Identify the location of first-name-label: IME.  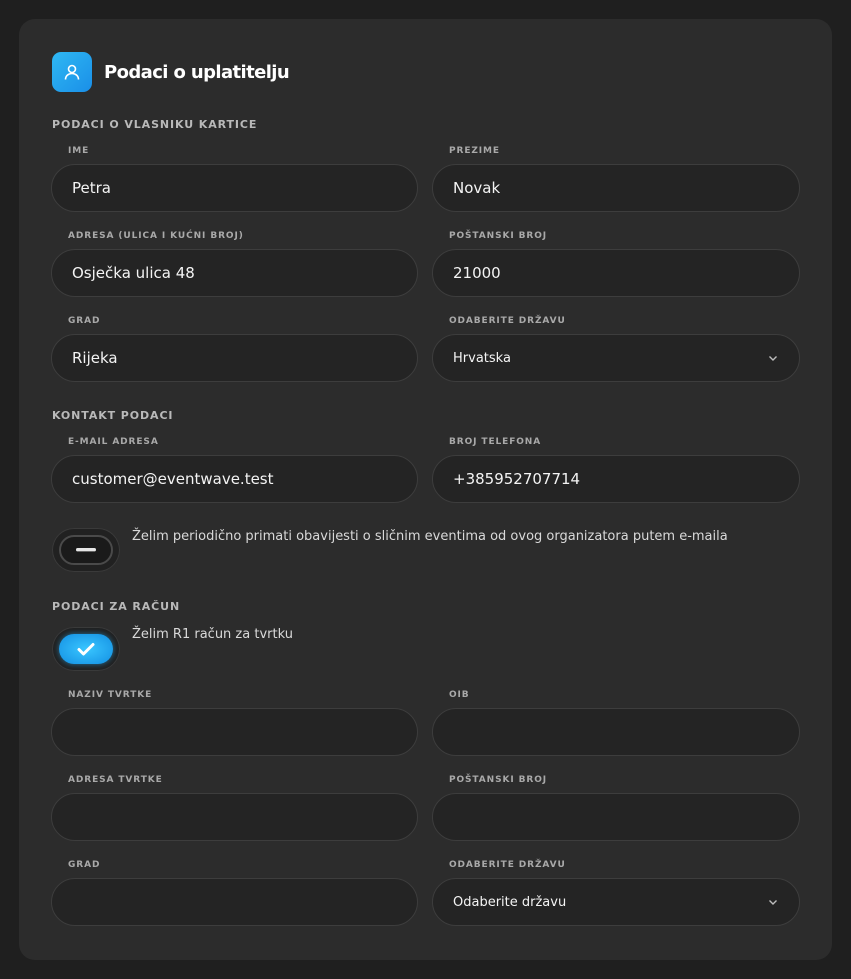
(79, 151).